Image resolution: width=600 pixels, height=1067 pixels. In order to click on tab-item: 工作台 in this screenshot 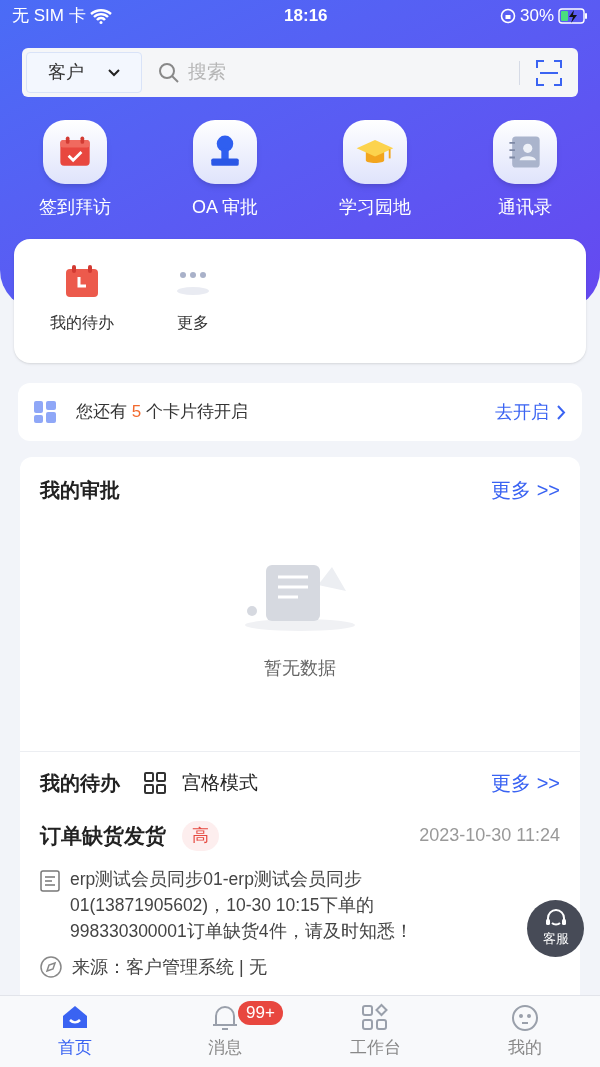, I will do `click(375, 1031)`.